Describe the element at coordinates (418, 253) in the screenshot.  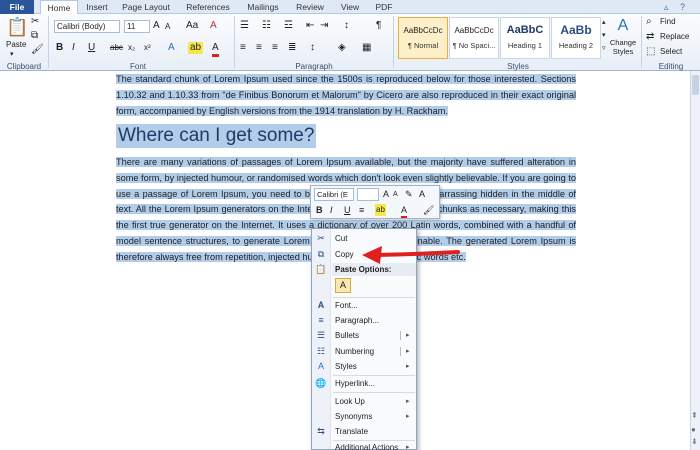
I see `arrow-shaft` at that location.